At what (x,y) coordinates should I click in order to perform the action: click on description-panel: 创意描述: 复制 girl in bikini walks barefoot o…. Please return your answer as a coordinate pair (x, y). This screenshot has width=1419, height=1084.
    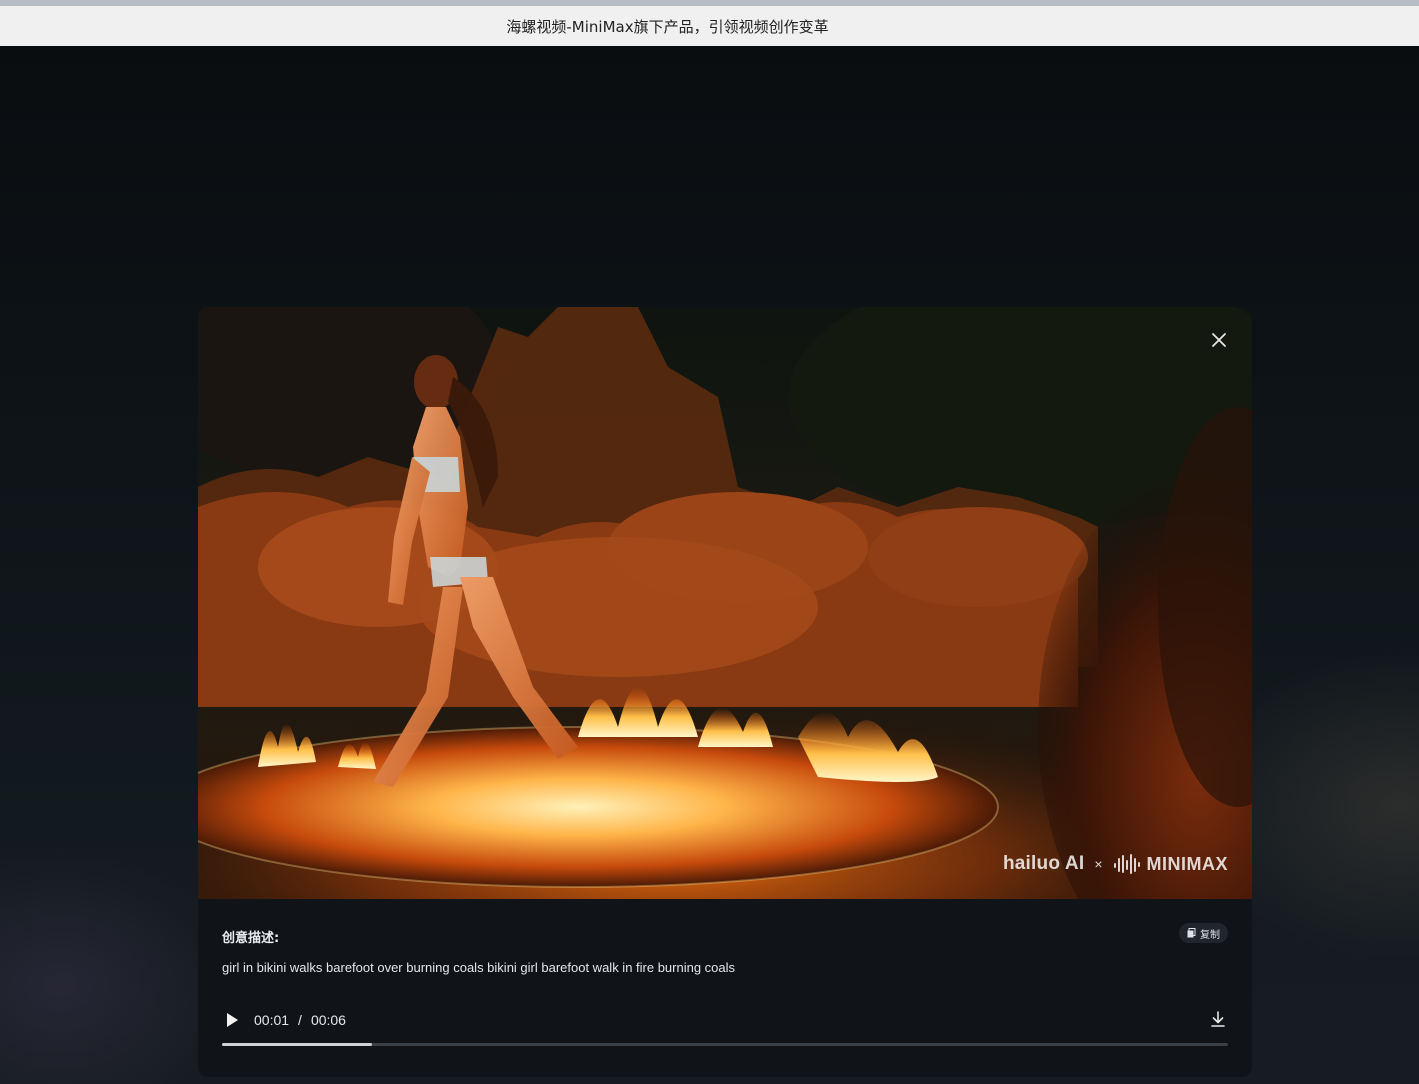
    Looking at the image, I should click on (725, 949).